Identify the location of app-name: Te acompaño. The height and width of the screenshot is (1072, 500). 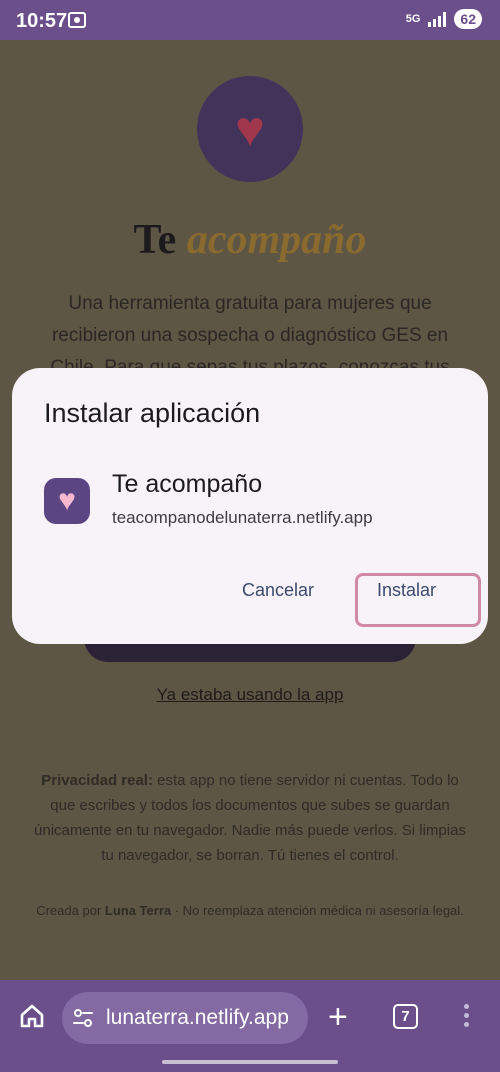
(187, 484).